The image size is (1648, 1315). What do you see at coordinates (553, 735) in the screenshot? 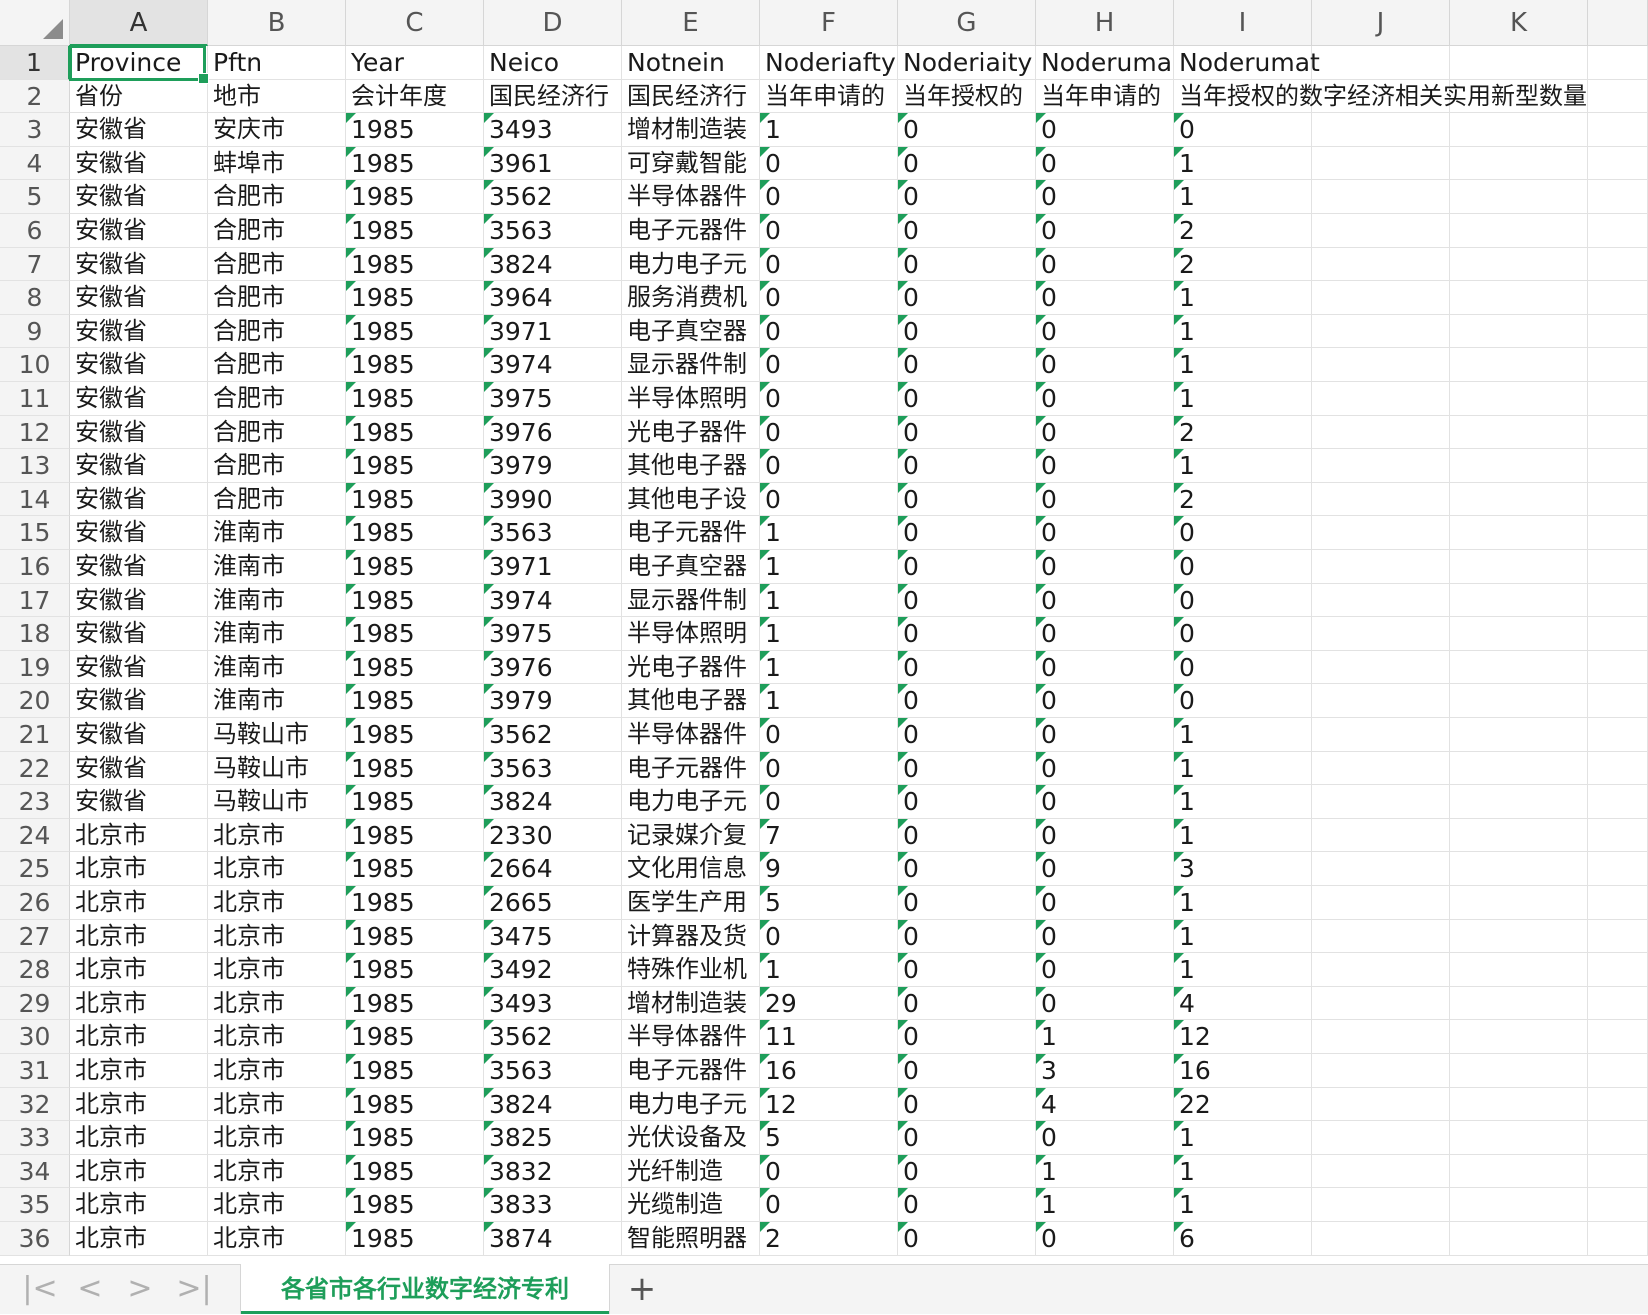
I see `cell-d21: 3562` at bounding box center [553, 735].